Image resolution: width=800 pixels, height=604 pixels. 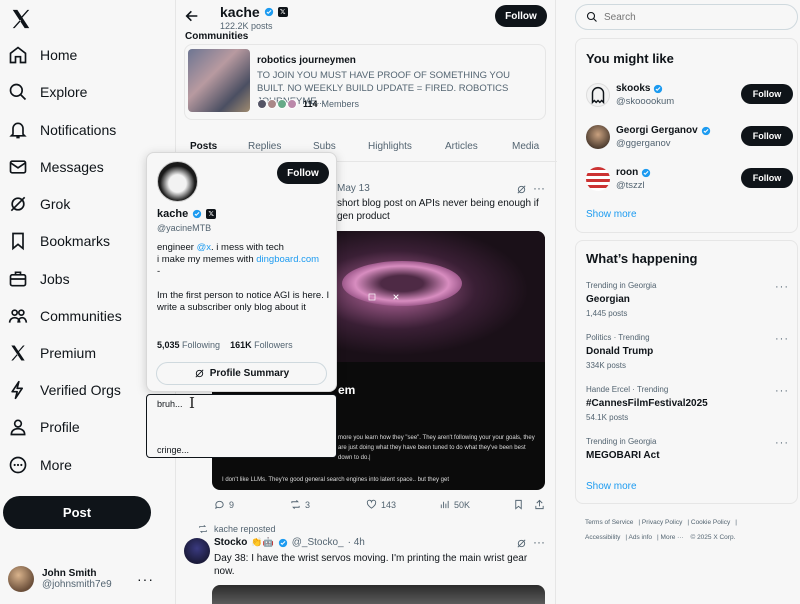 I want to click on briefcase-icon, so click(x=18, y=279).